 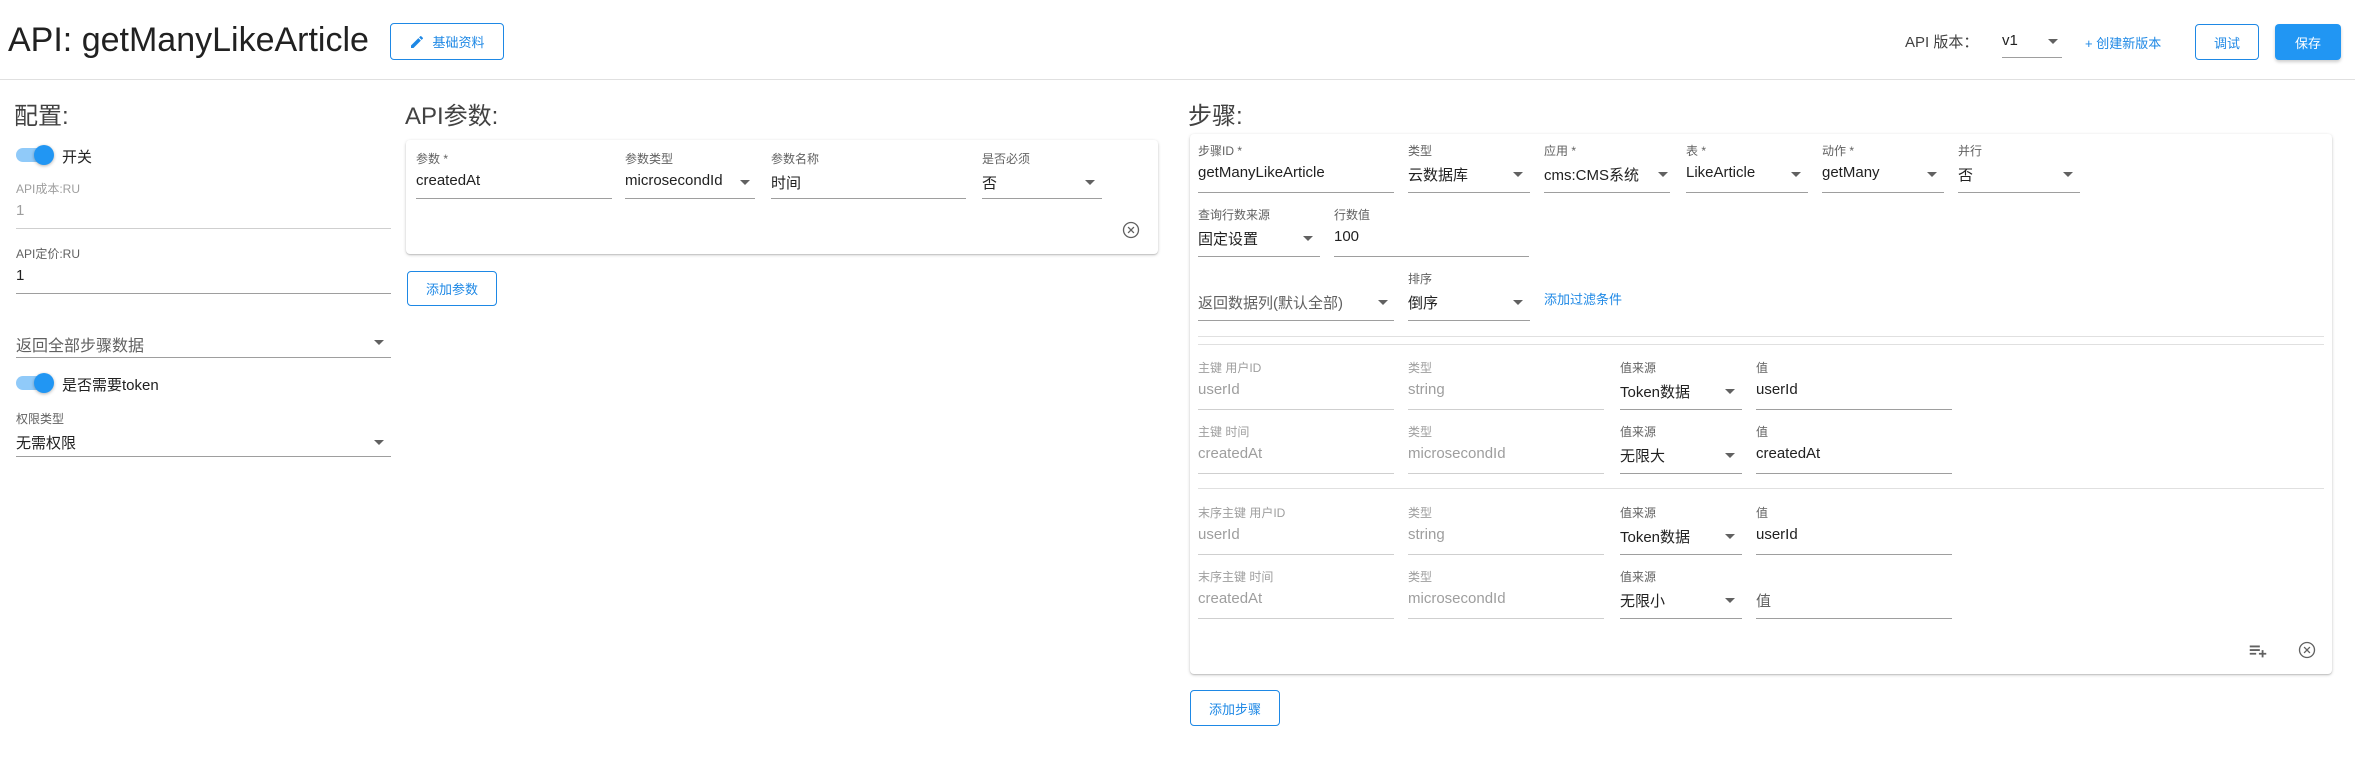 I want to click on token-switch-label: 是否需要token, so click(x=110, y=385).